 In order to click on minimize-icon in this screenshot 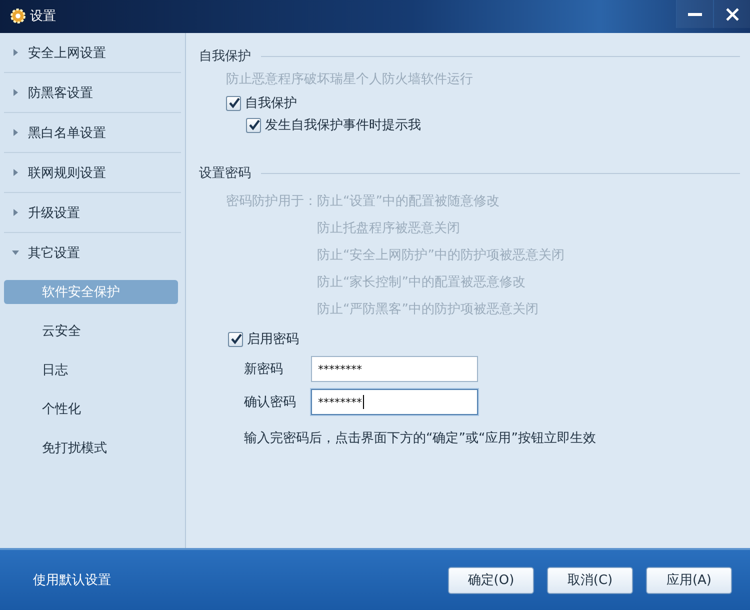, I will do `click(695, 14)`.